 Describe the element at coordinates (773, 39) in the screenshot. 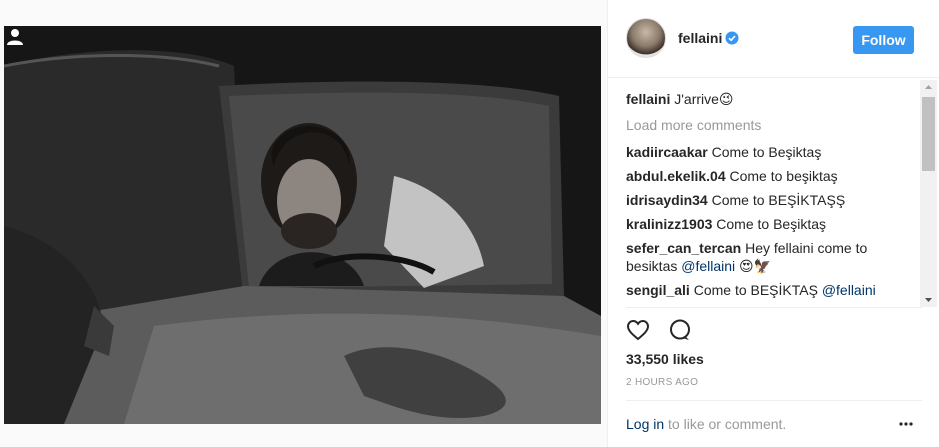

I see `post-header: fellaini Follow` at that location.